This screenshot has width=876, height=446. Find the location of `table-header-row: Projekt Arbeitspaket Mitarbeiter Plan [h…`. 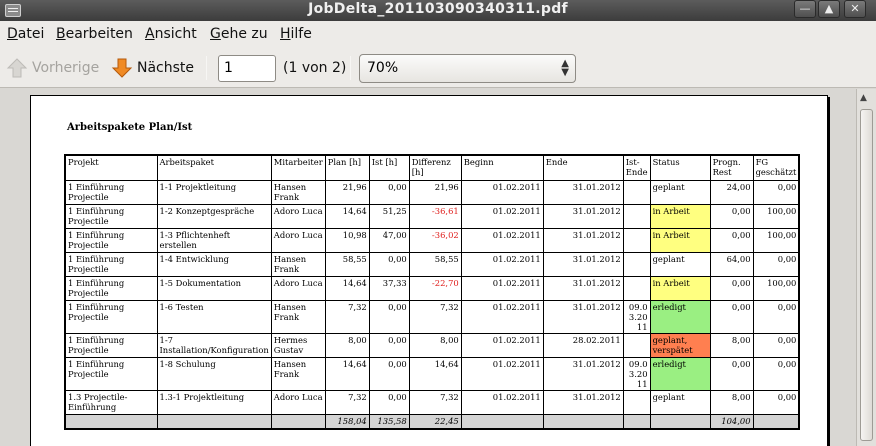

table-header-row: Projekt Arbeitspaket Mitarbeiter Plan [h… is located at coordinates (432, 167).